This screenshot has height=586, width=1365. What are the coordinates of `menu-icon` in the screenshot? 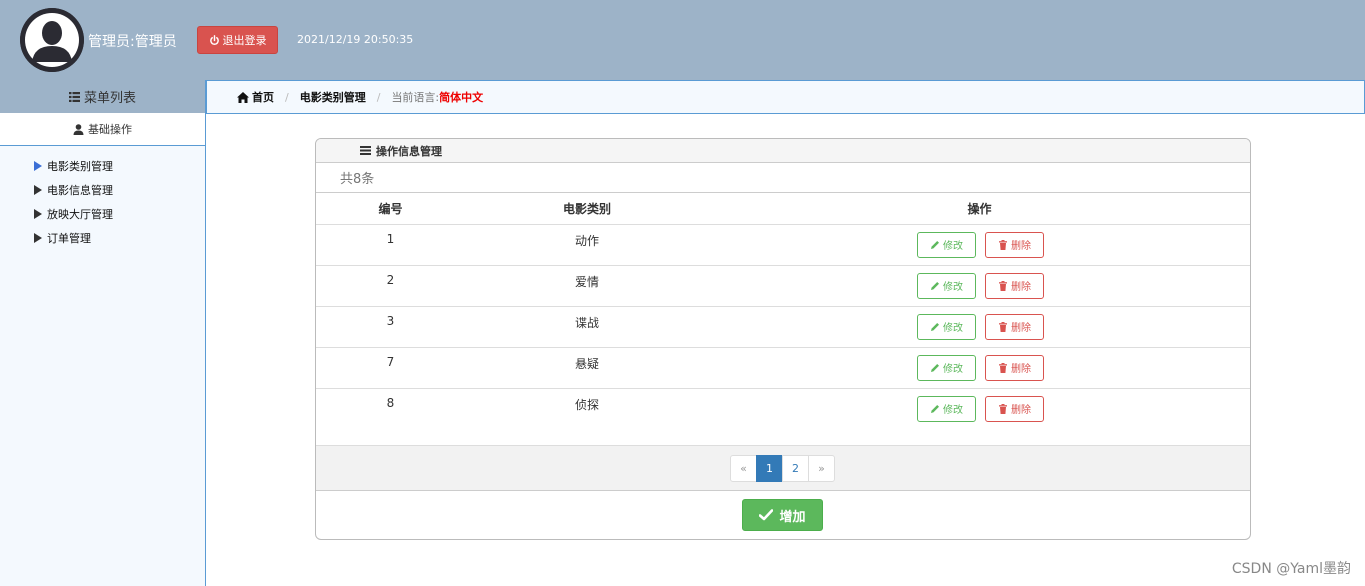 It's located at (365, 150).